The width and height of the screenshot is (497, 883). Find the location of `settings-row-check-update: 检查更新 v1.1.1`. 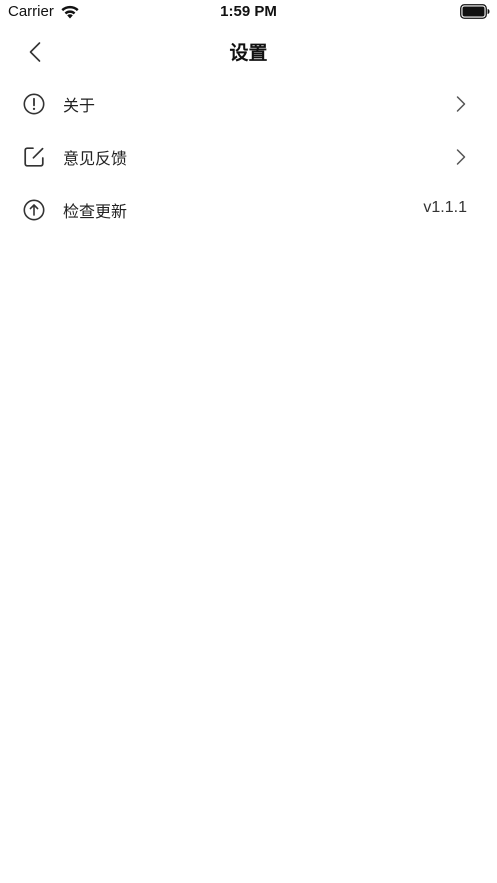

settings-row-check-update: 检查更新 v1.1.1 is located at coordinates (248, 210).